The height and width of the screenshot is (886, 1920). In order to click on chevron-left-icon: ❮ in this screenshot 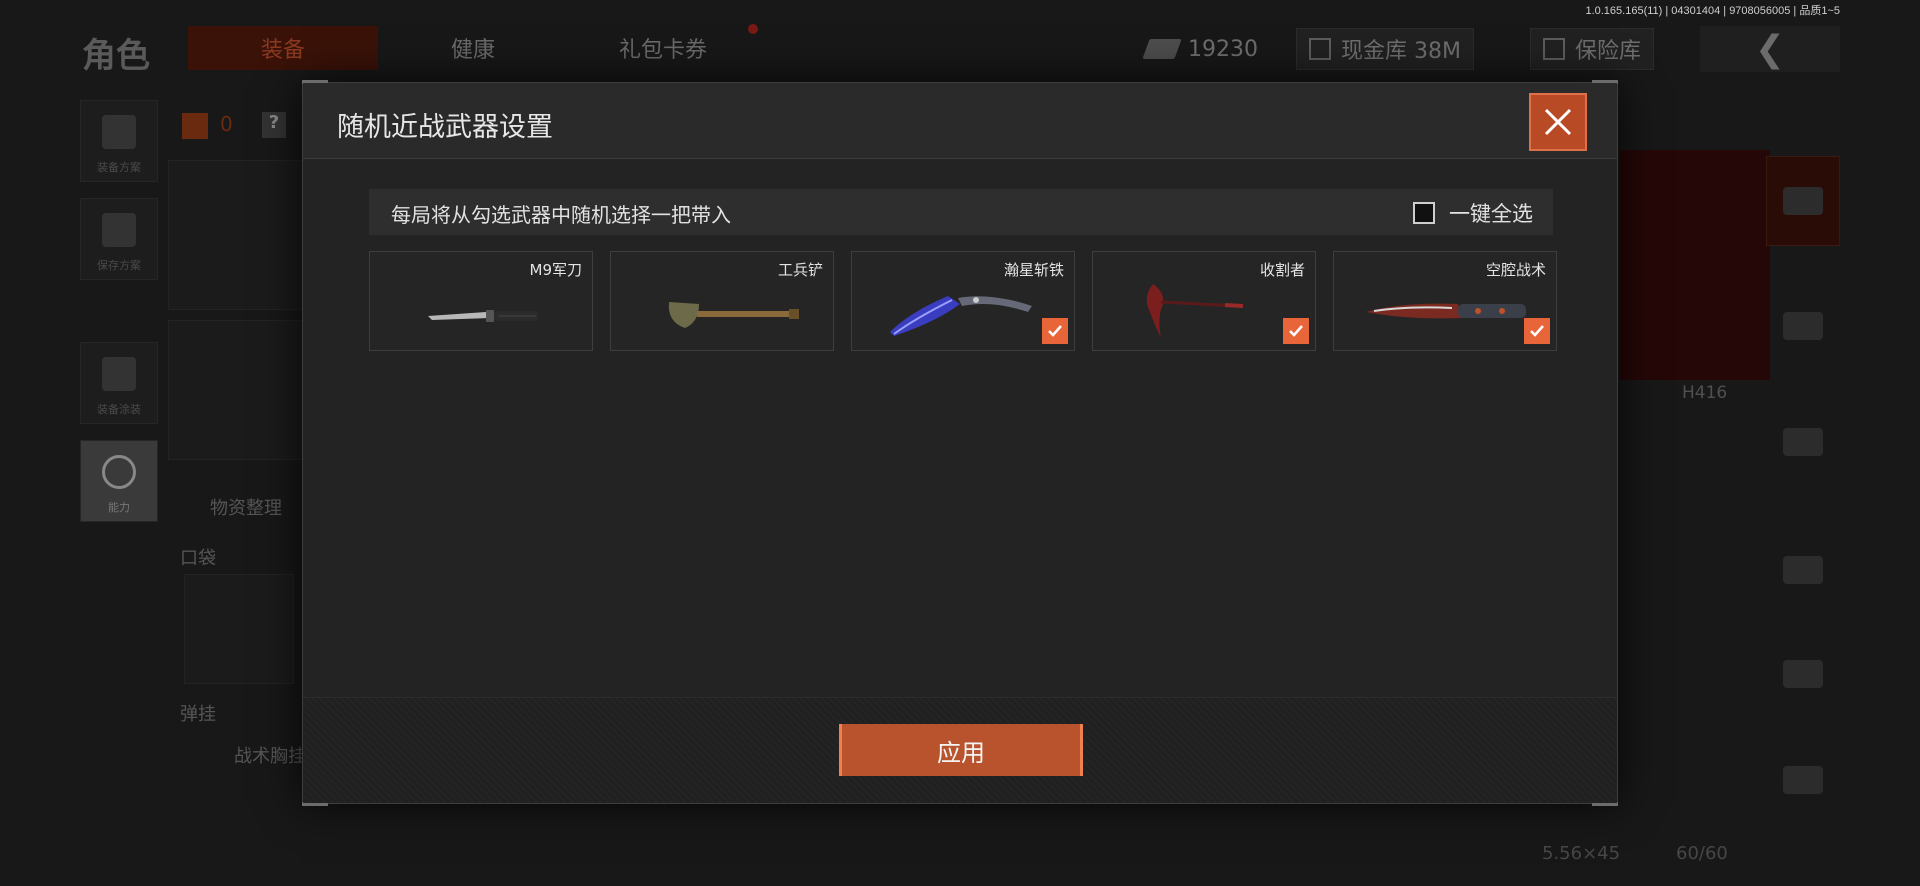, I will do `click(1770, 49)`.